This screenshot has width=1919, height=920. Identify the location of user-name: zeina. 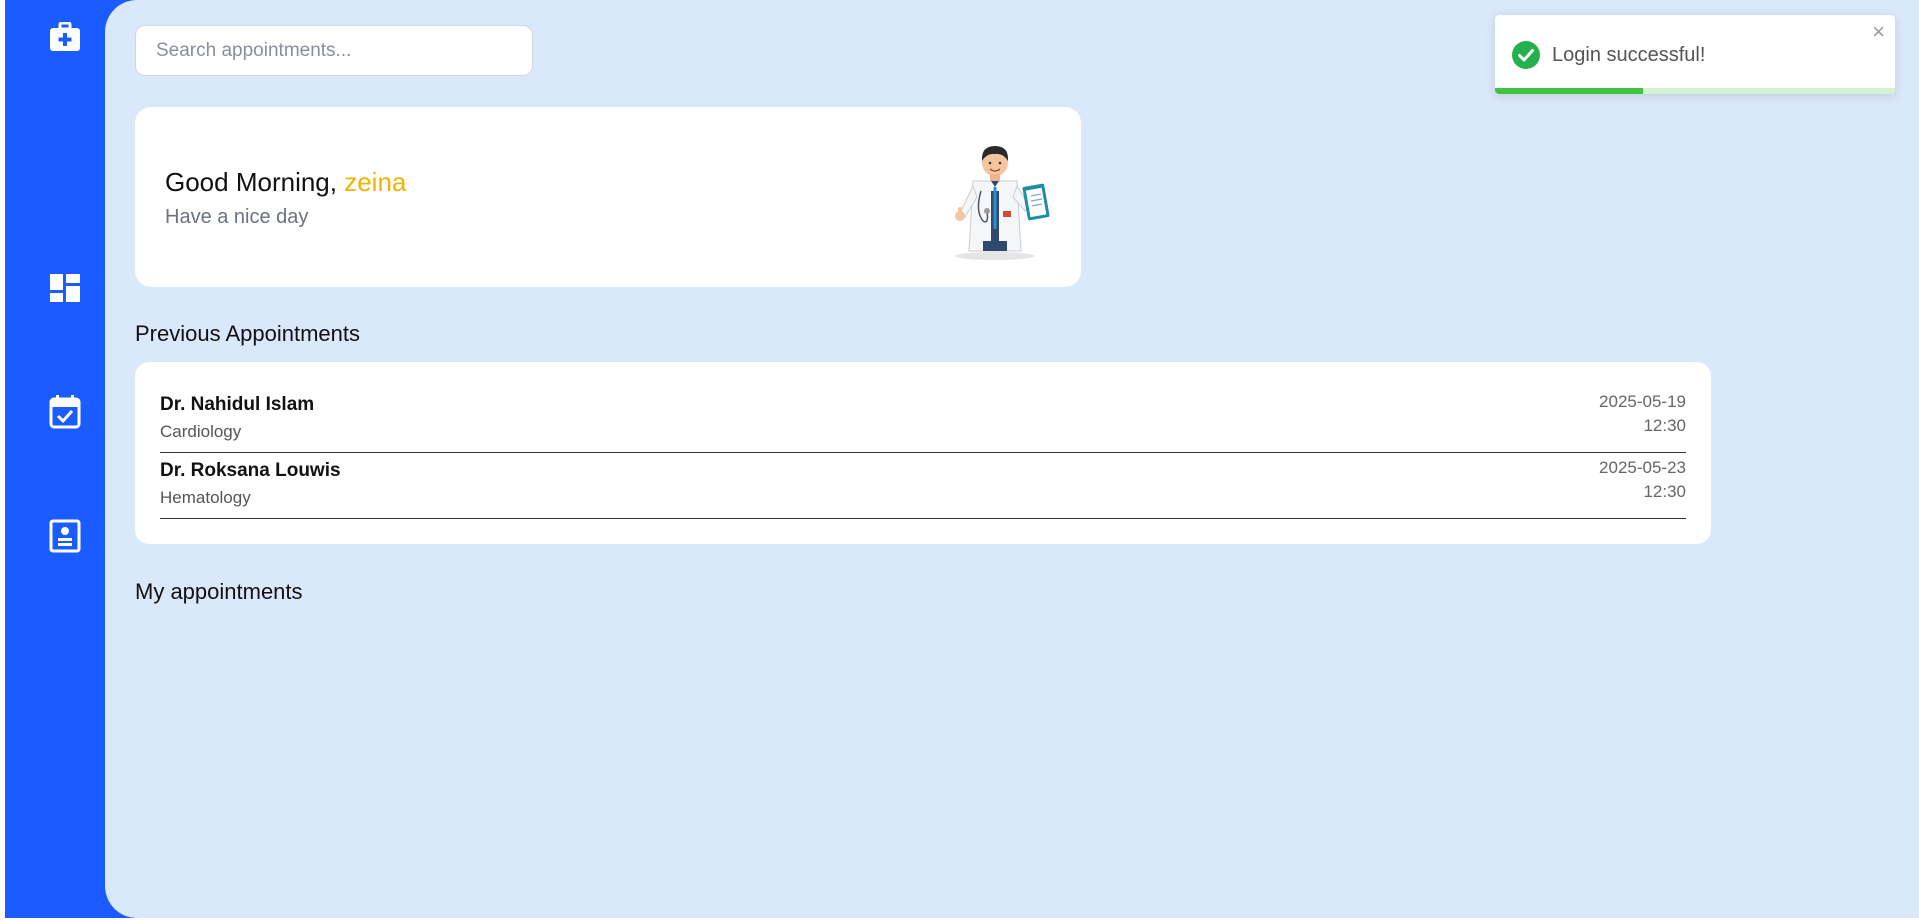
(375, 182).